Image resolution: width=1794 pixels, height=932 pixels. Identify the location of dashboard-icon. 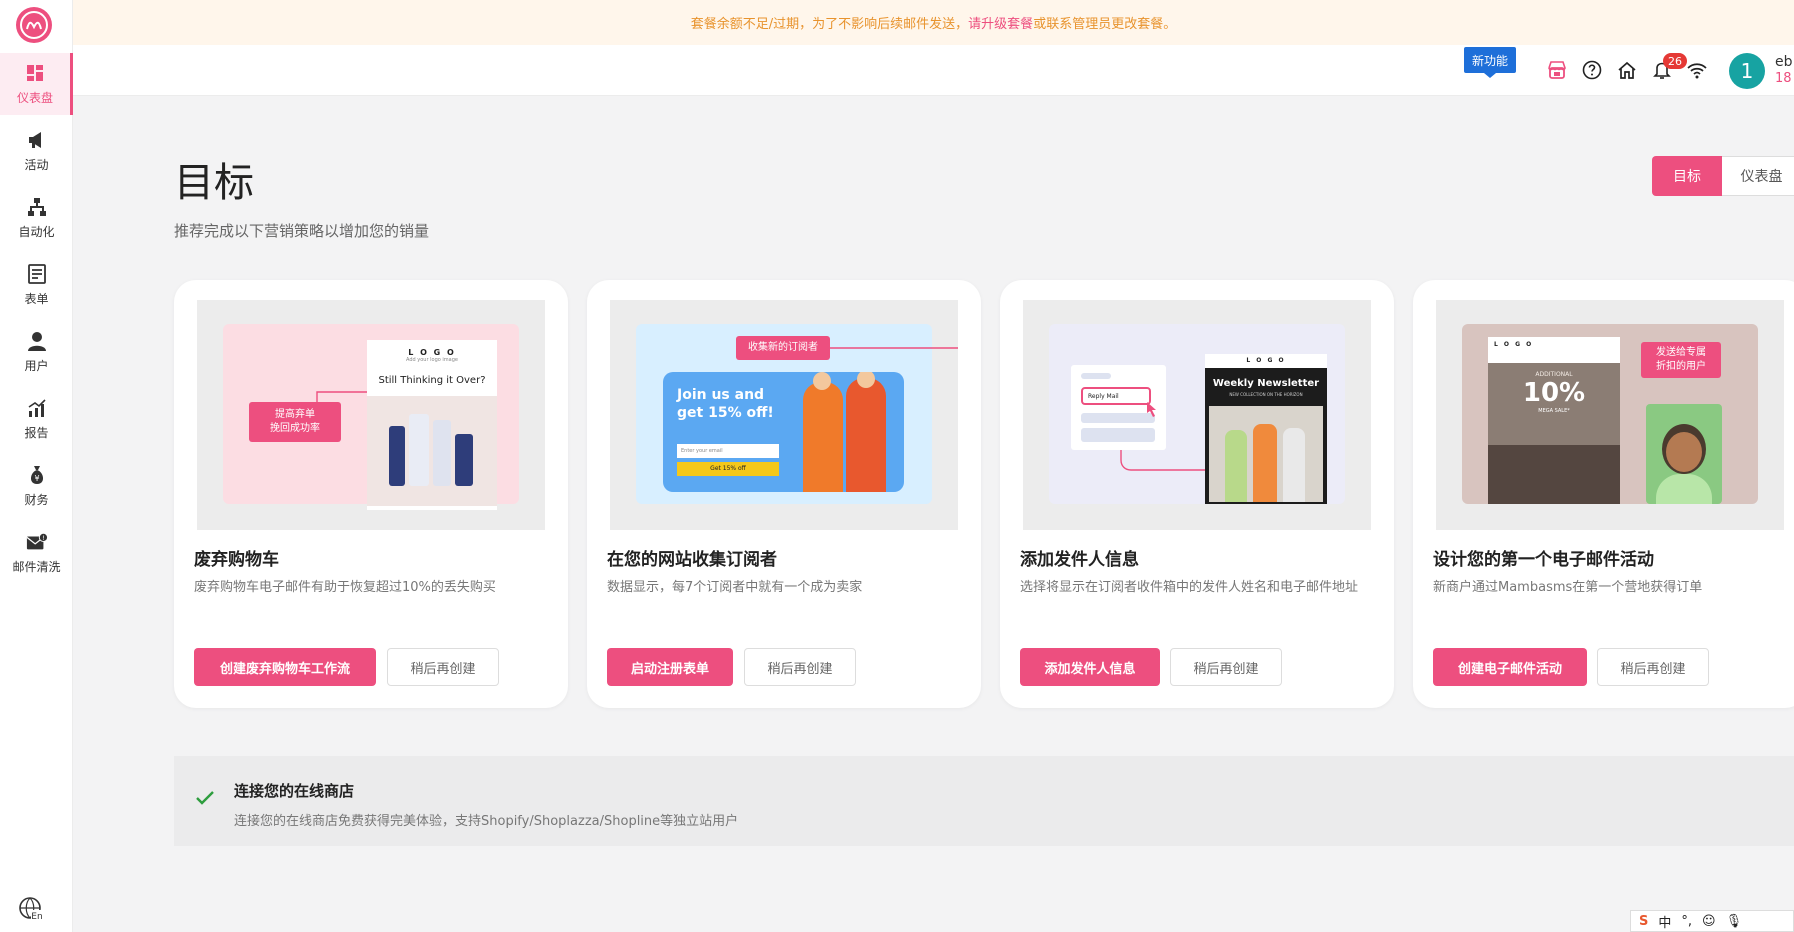
(35, 73).